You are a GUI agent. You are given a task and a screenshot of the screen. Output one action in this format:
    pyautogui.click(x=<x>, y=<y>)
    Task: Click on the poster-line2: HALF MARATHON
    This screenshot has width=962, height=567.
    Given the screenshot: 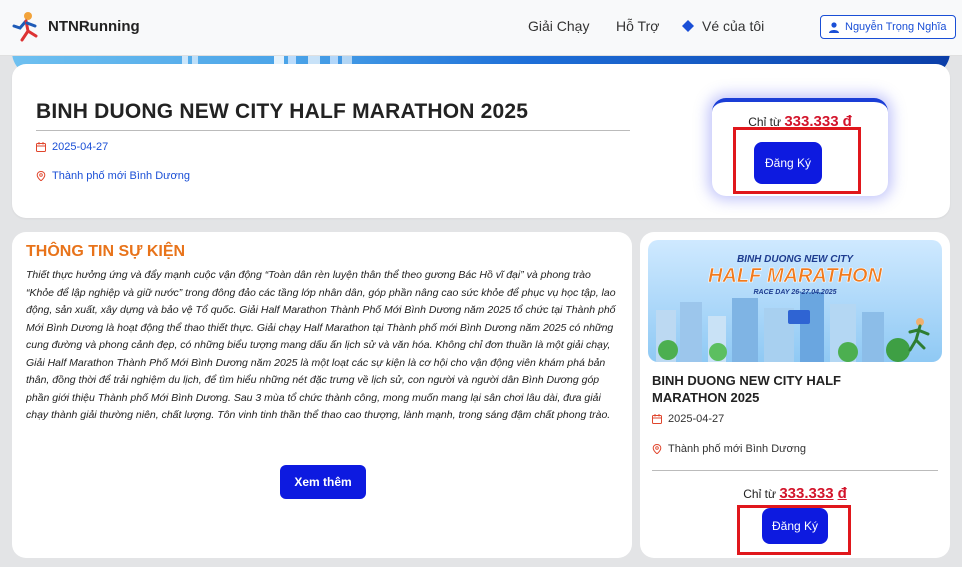 What is the action you would take?
    pyautogui.click(x=795, y=276)
    